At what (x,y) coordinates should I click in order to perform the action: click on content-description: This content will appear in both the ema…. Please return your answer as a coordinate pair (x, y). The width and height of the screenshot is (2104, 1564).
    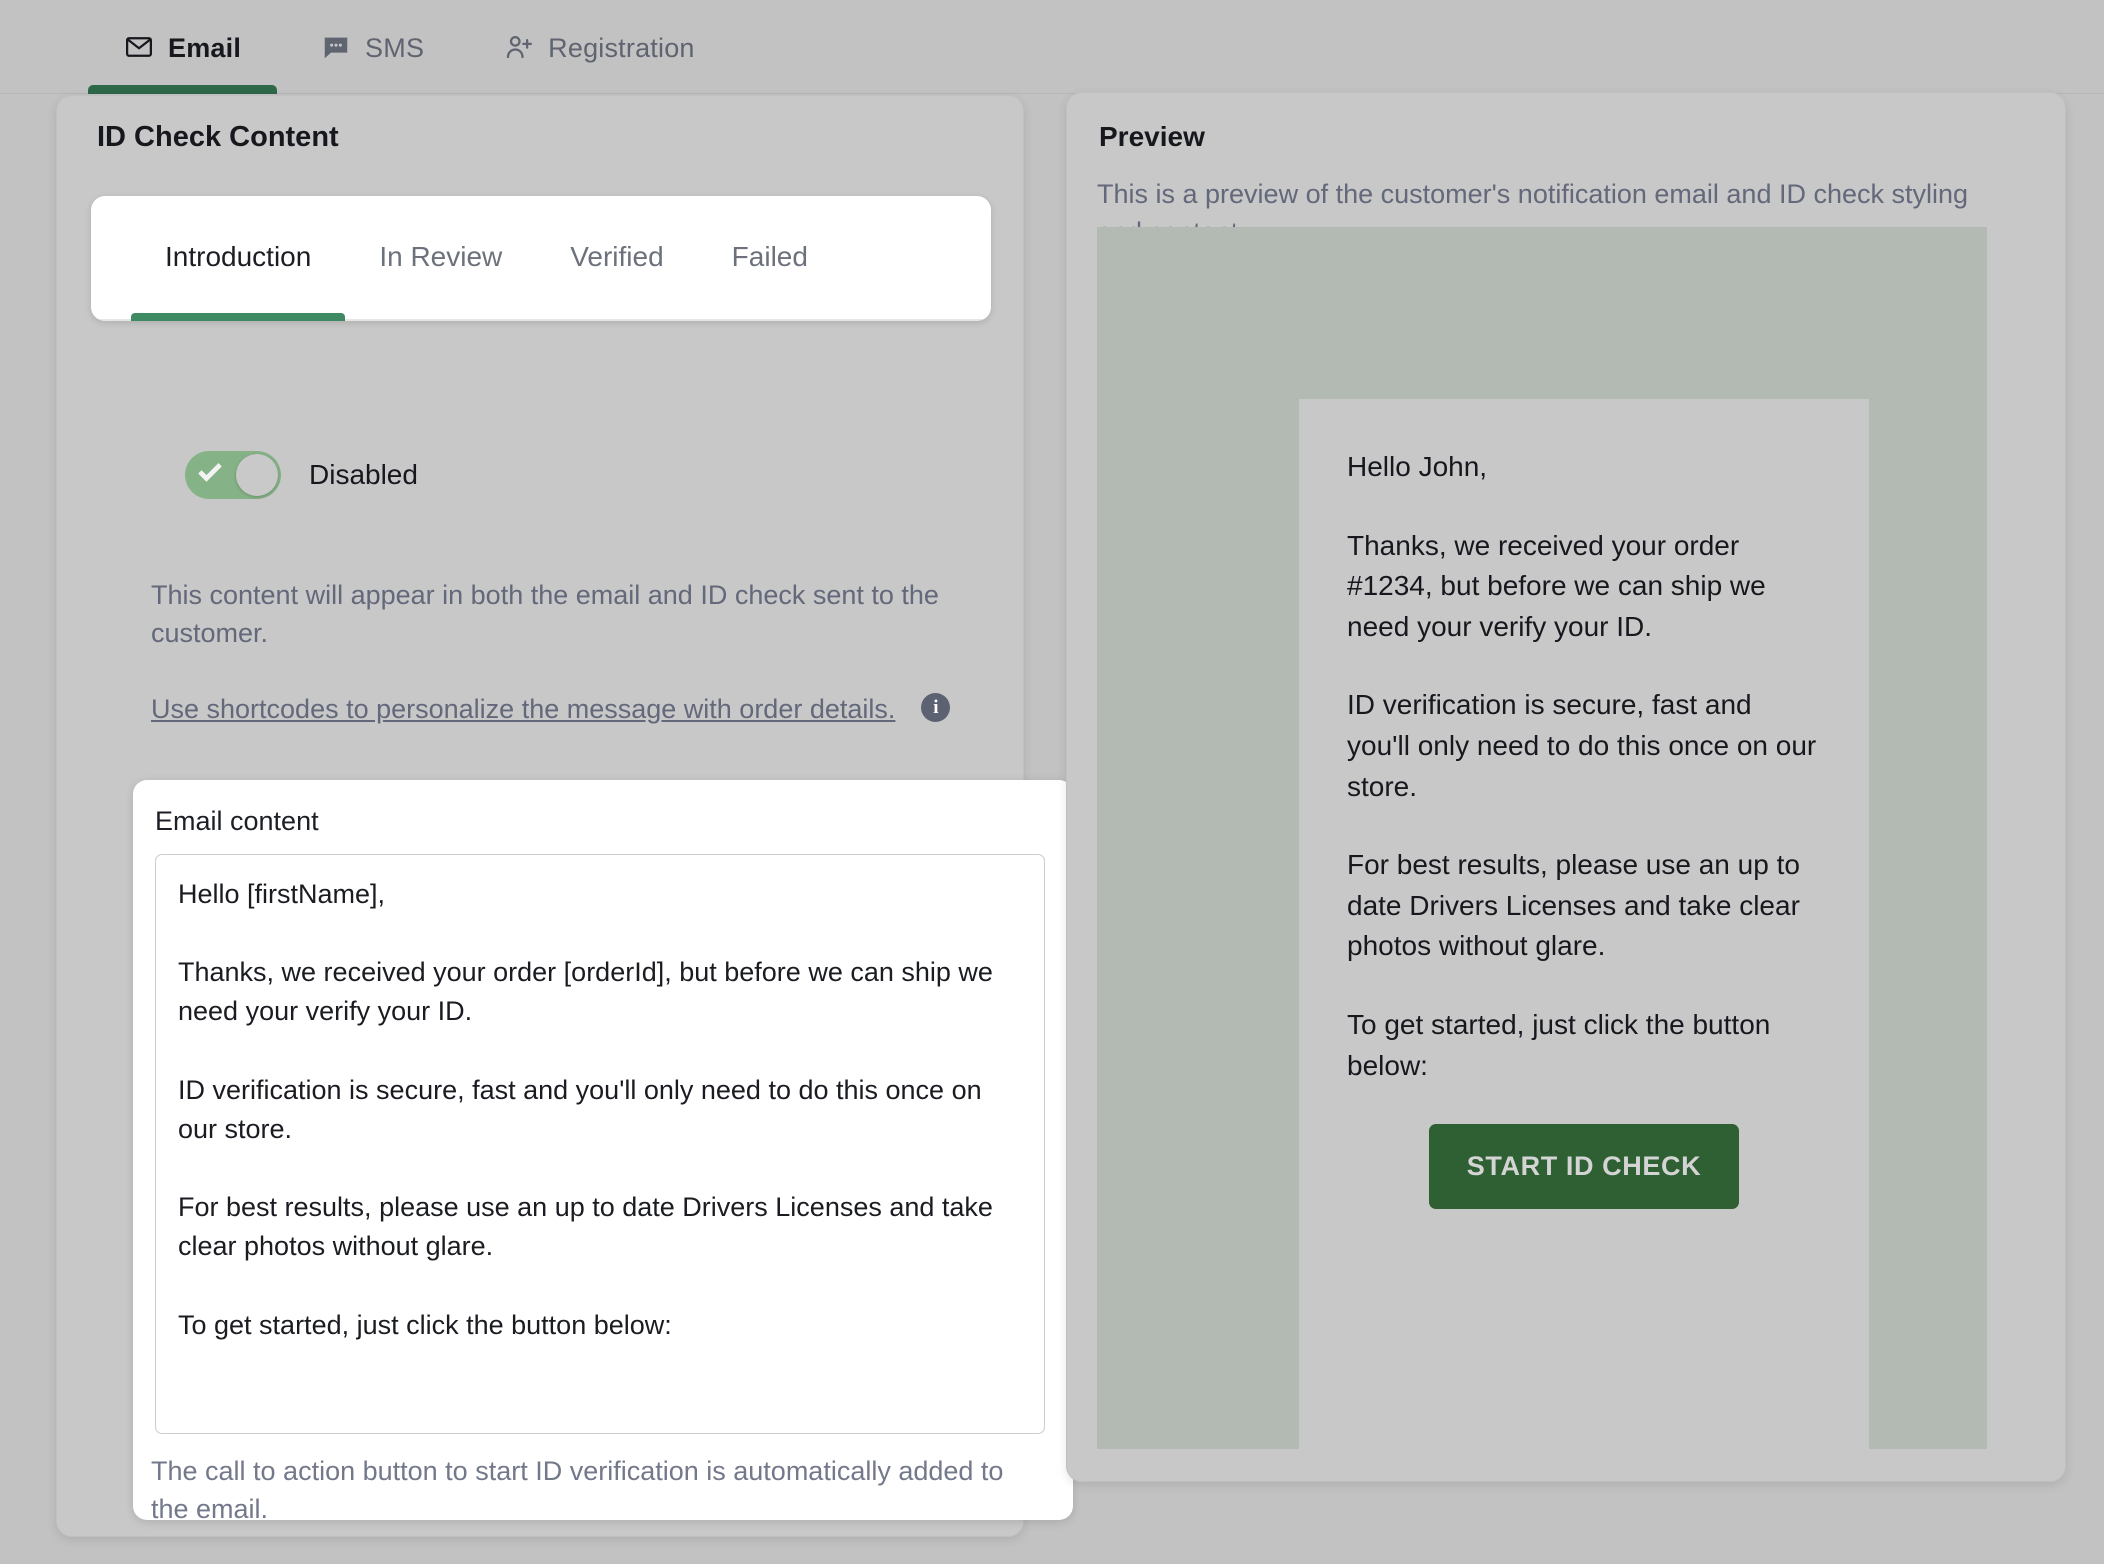
    Looking at the image, I should click on (545, 614).